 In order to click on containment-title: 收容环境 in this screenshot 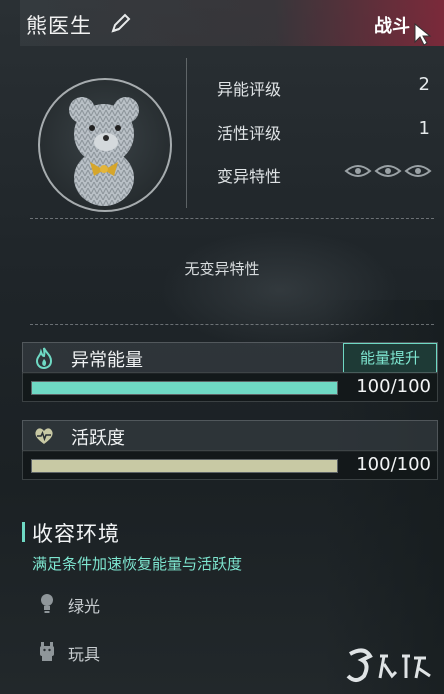, I will do `click(76, 534)`.